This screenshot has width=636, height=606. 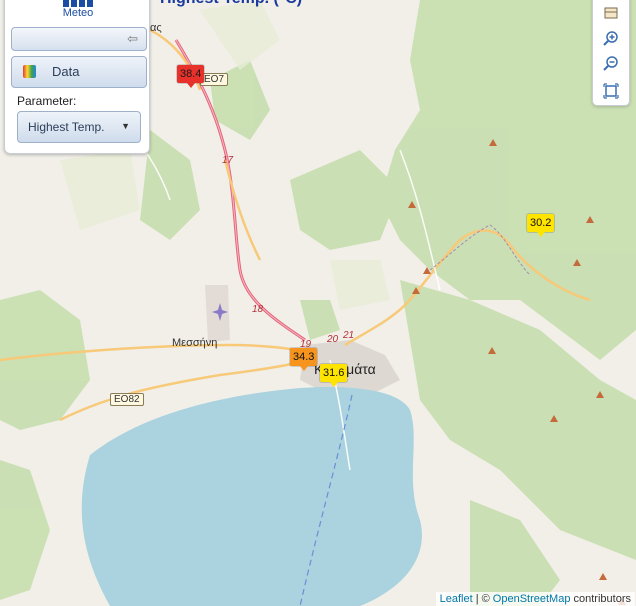 I want to click on road-number-18: 18, so click(x=258, y=309).